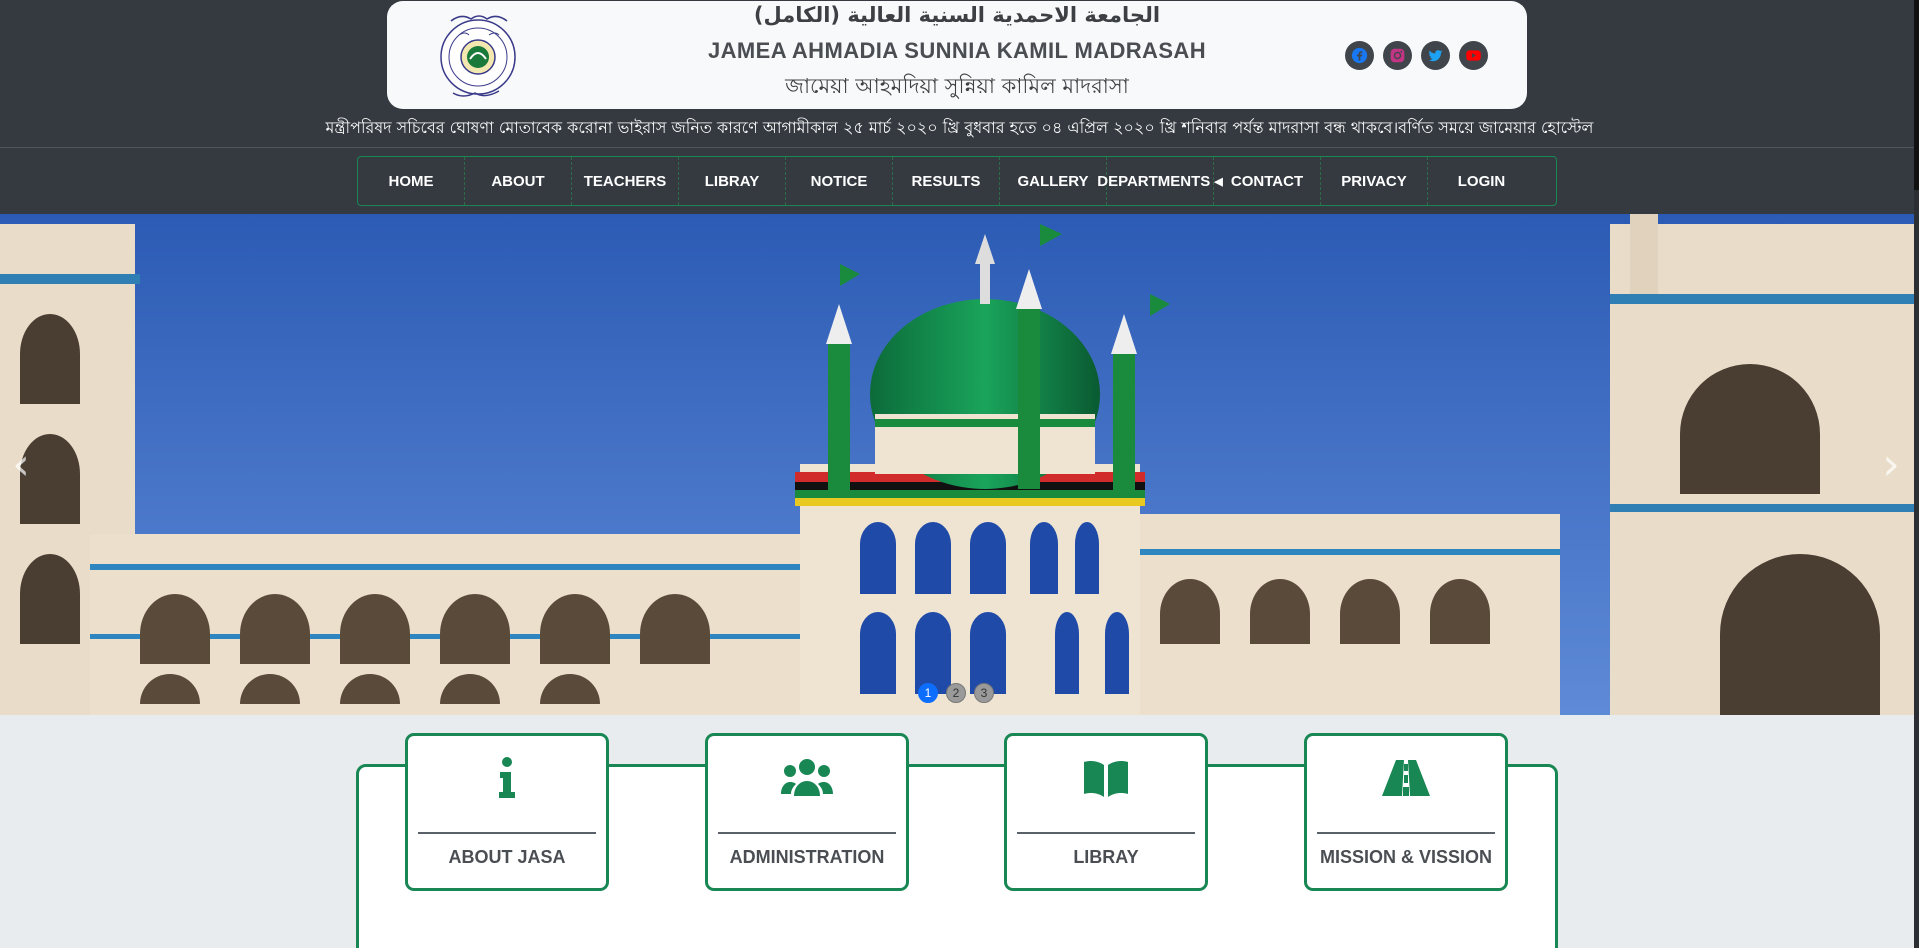  What do you see at coordinates (807, 778) in the screenshot?
I see `users-icon` at bounding box center [807, 778].